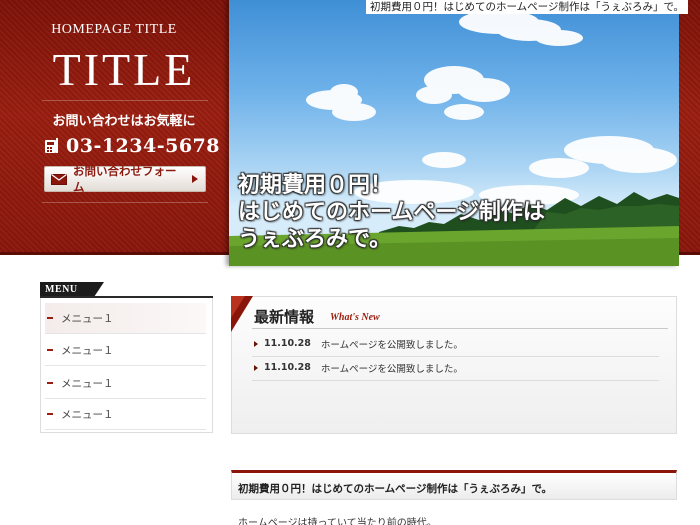 The height and width of the screenshot is (525, 700). I want to click on menu-heading: MENU, so click(72, 289).